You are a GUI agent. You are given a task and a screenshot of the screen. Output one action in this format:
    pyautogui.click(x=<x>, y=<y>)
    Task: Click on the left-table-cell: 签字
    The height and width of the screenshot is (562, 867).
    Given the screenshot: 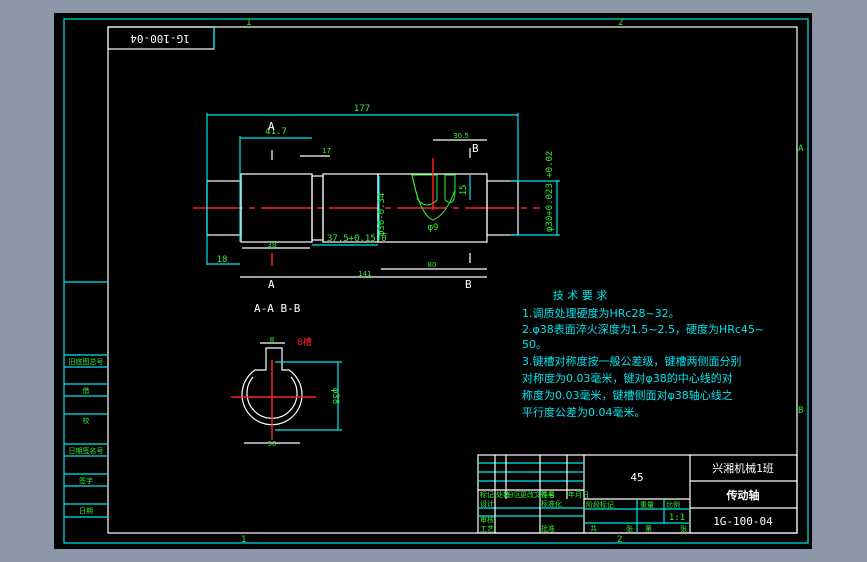 What is the action you would take?
    pyautogui.click(x=86, y=480)
    